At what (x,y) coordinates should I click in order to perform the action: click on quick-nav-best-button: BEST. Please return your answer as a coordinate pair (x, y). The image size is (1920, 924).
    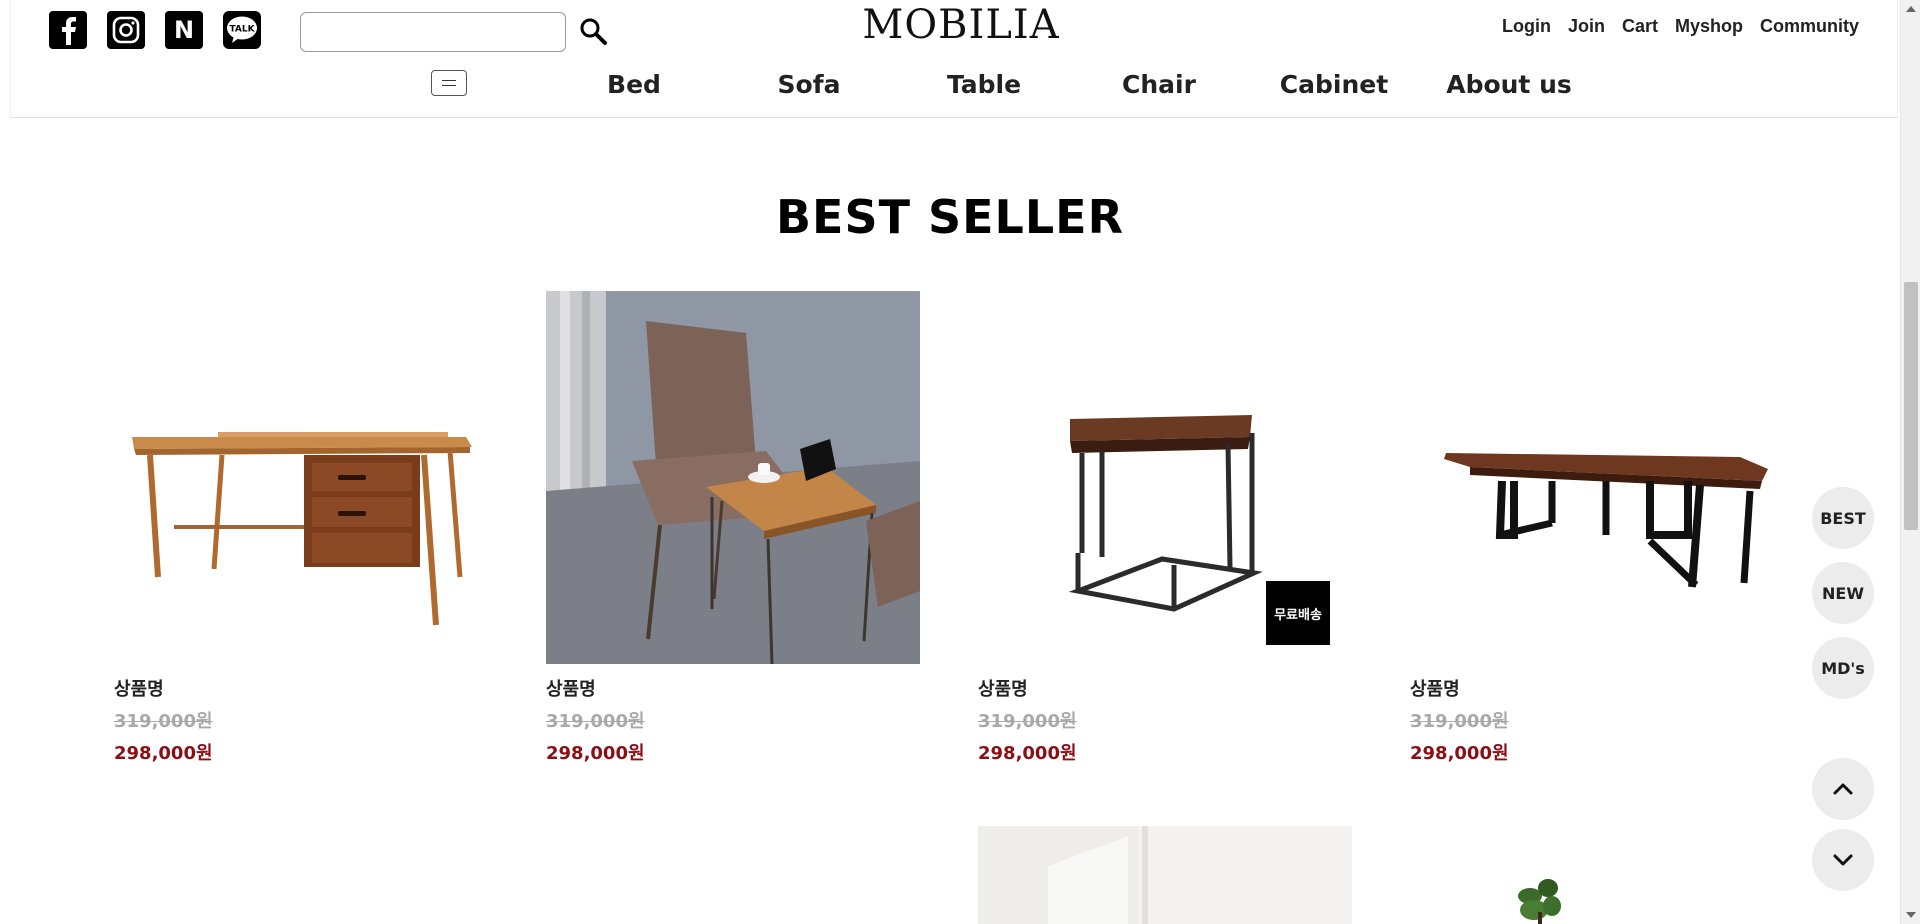
    Looking at the image, I should click on (1843, 518).